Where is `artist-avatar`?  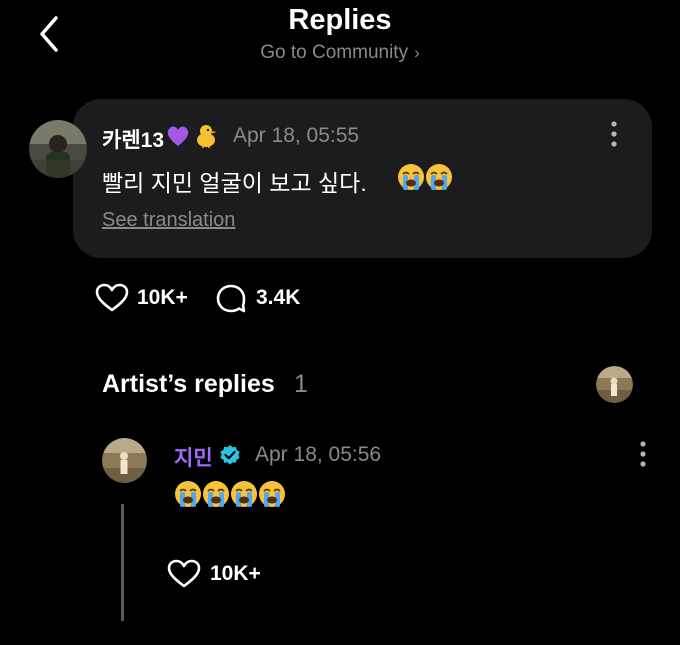 artist-avatar is located at coordinates (614, 384).